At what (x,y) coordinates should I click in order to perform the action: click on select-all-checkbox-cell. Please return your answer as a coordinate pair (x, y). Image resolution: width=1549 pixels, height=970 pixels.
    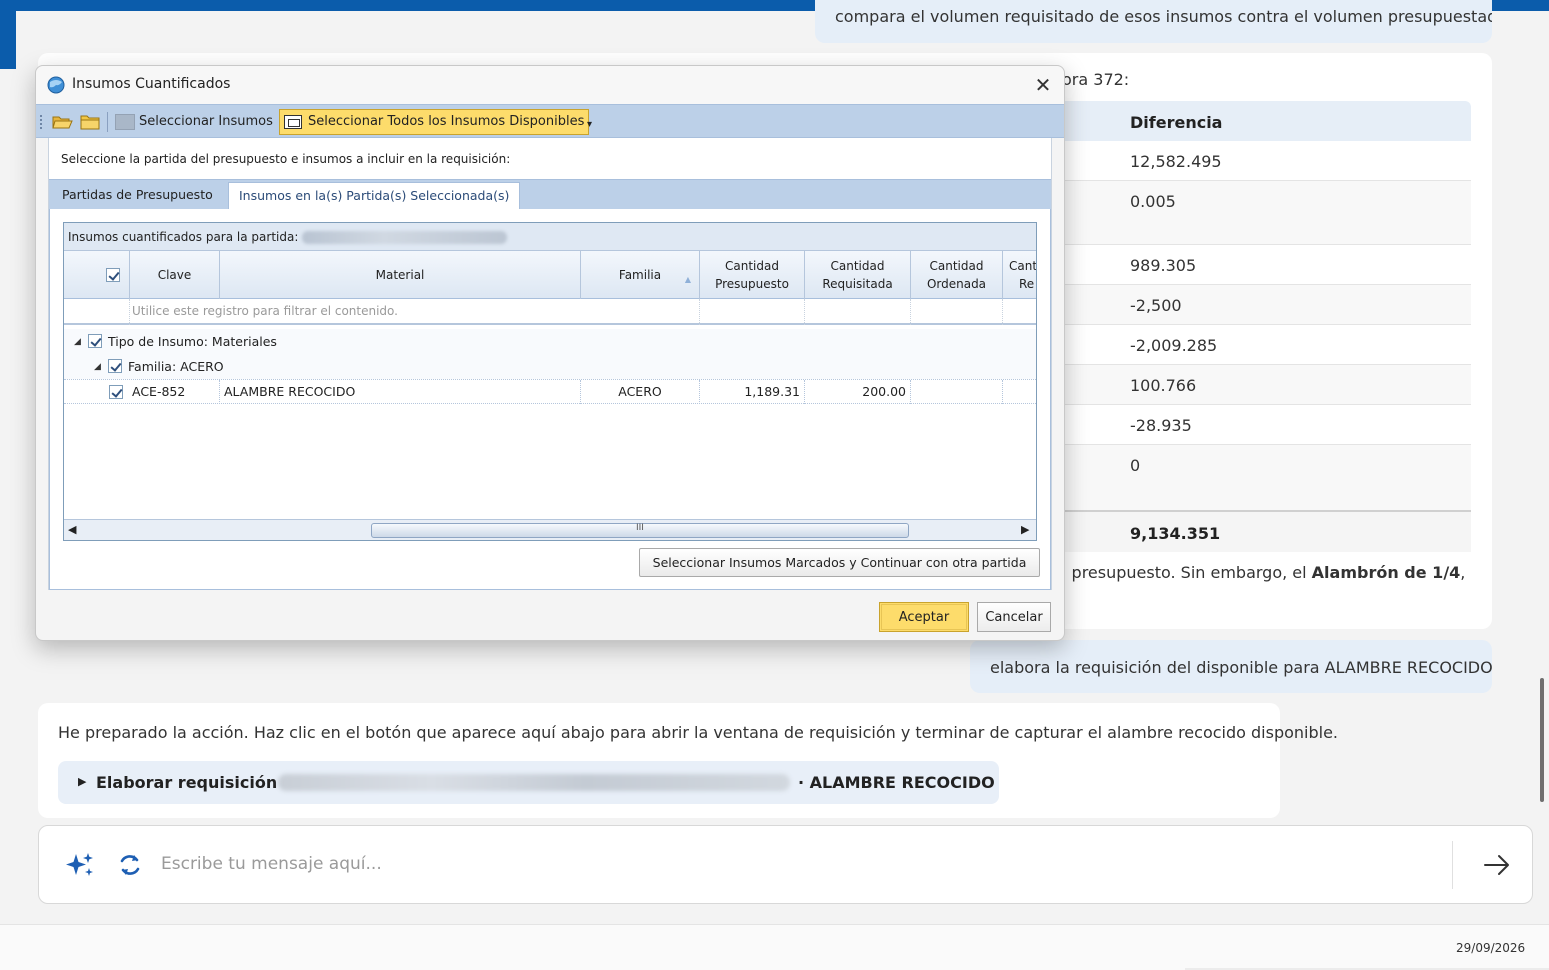
    Looking at the image, I should click on (97, 275).